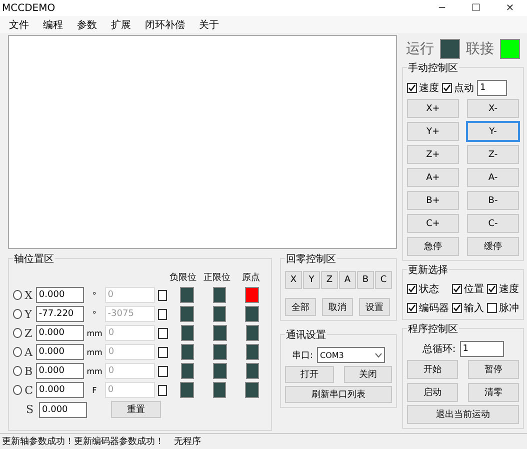  I want to click on column-header: 正限位, so click(217, 278).